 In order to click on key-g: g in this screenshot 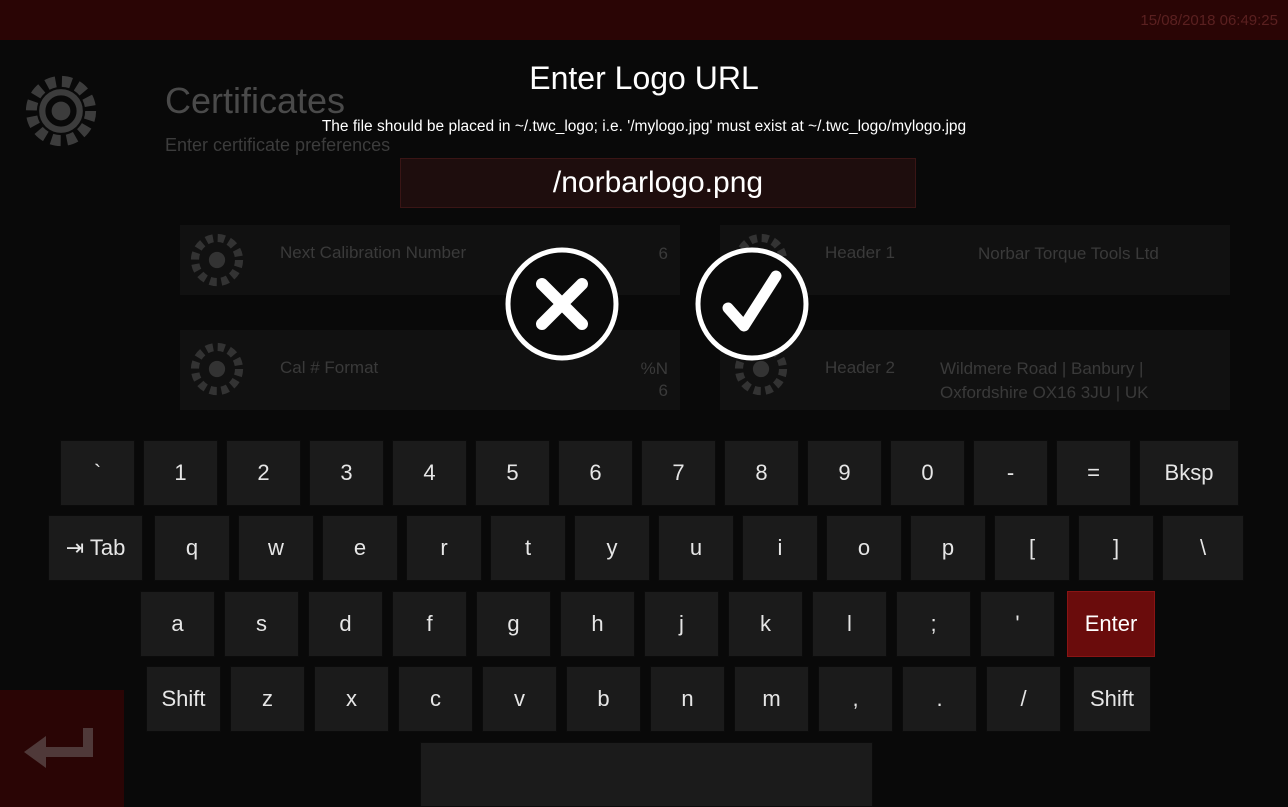, I will do `click(513, 624)`.